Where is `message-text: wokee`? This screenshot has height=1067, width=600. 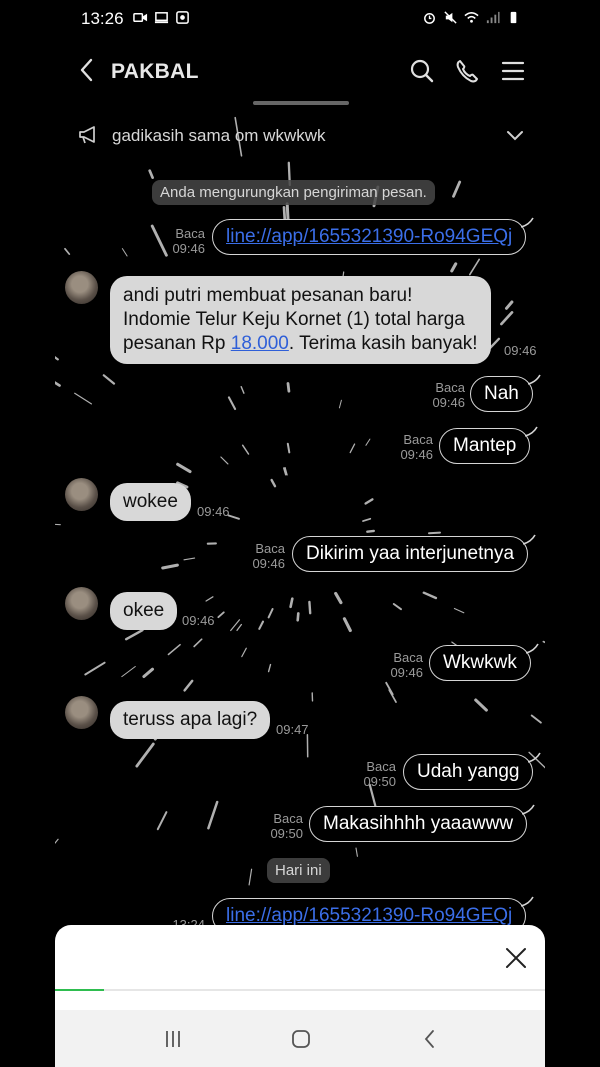 message-text: wokee is located at coordinates (150, 501).